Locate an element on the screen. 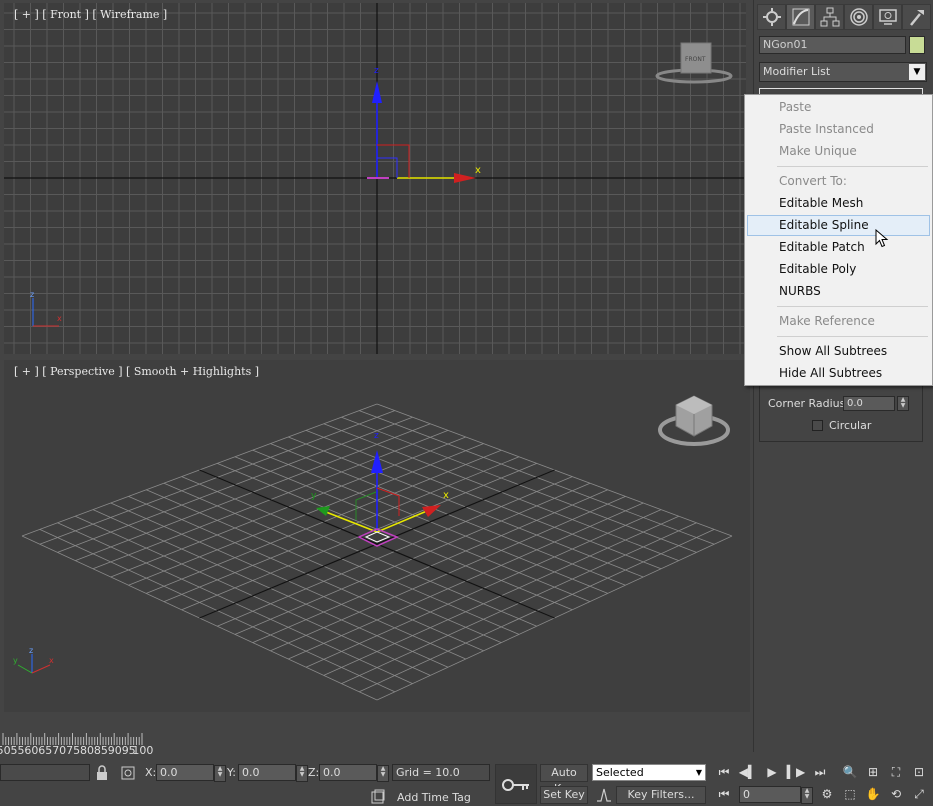 The width and height of the screenshot is (933, 806). utilities-tab is located at coordinates (916, 17).